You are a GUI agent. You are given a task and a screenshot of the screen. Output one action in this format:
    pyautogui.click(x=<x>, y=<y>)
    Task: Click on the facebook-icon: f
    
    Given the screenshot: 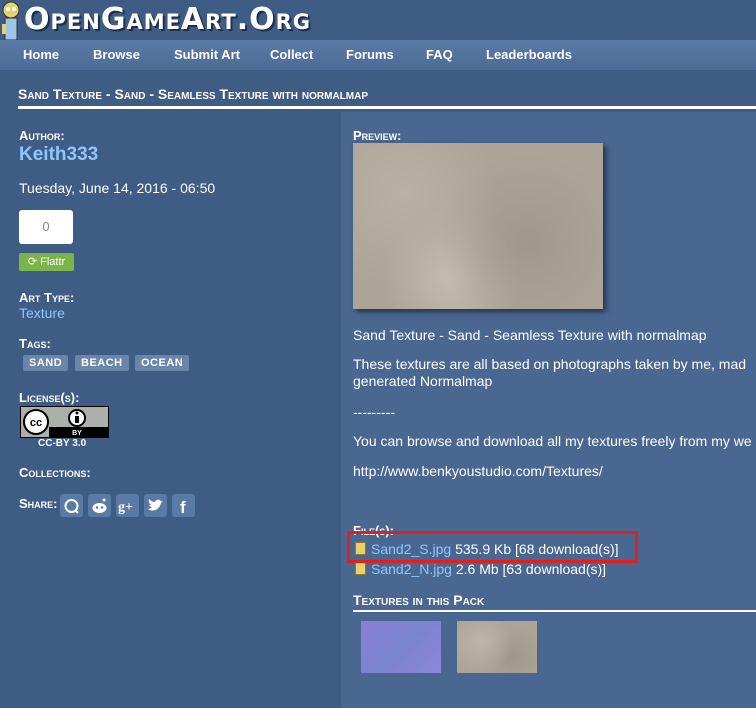 What is the action you would take?
    pyautogui.click(x=183, y=505)
    